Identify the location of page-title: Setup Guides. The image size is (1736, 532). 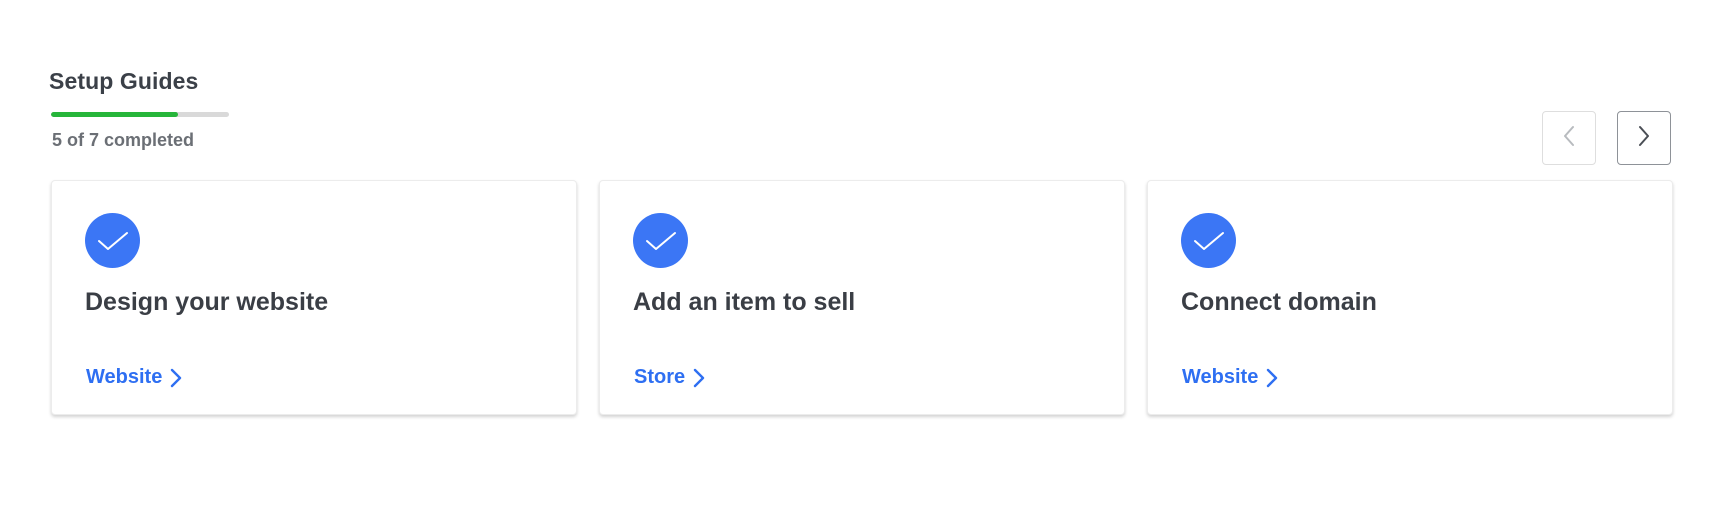
(124, 81).